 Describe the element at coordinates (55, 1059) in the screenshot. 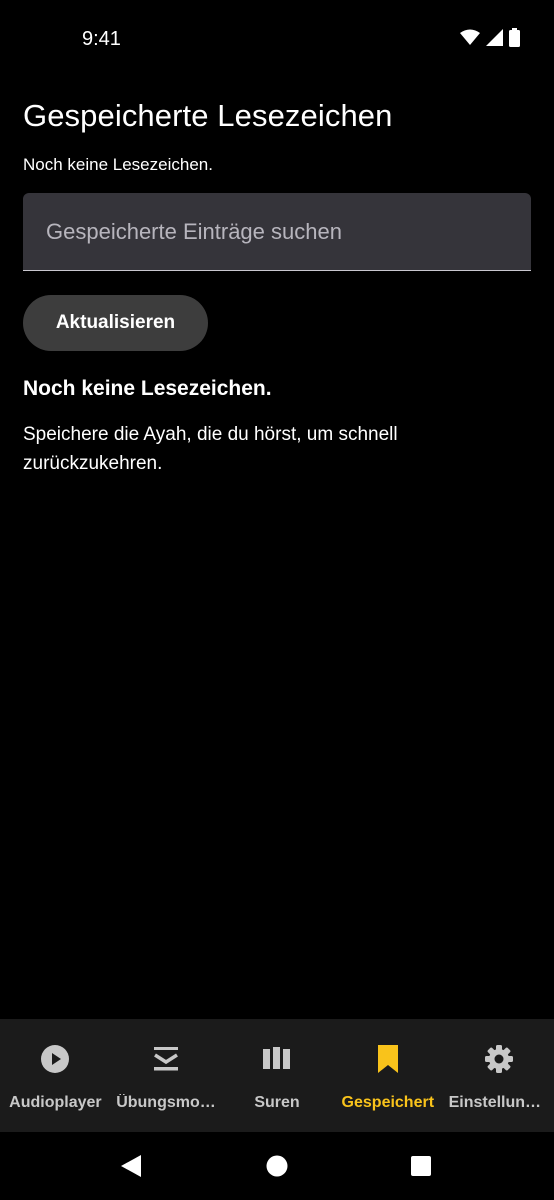

I see `play-circle-icon` at that location.